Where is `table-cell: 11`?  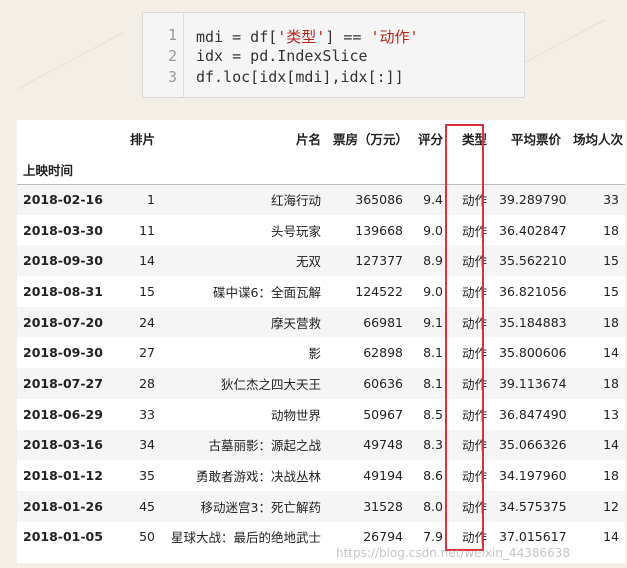
table-cell: 11 is located at coordinates (147, 230).